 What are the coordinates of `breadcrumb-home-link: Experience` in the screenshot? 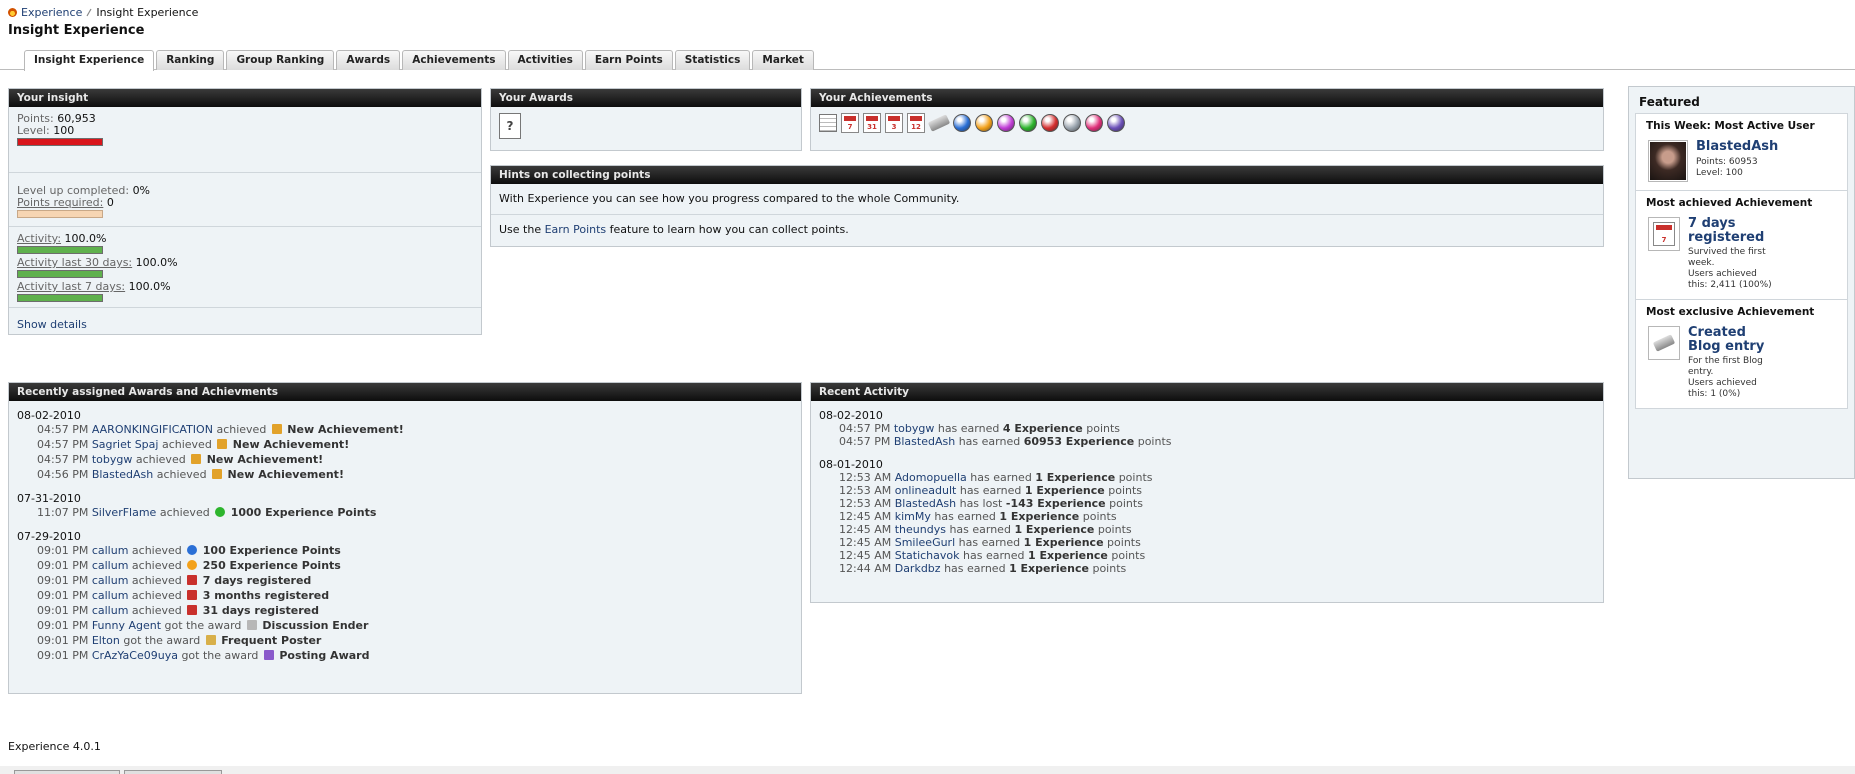 It's located at (51, 12).